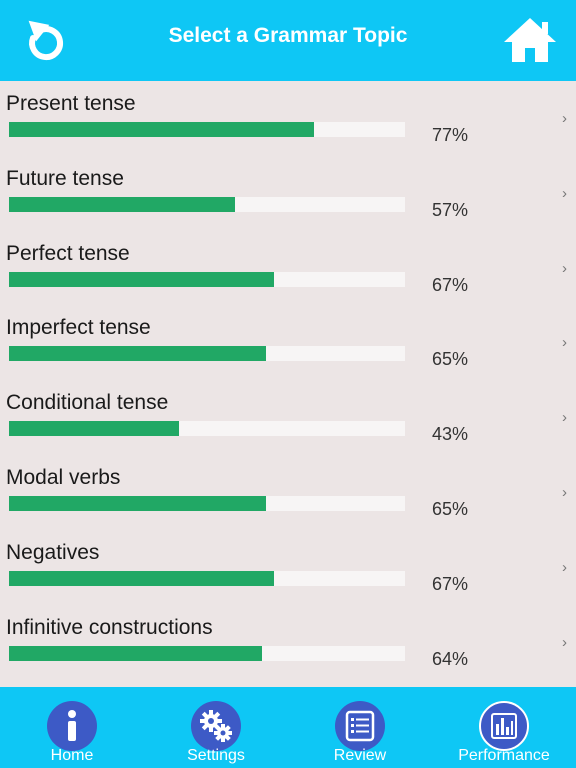 The width and height of the screenshot is (576, 768). I want to click on tab-label: Review, so click(360, 755).